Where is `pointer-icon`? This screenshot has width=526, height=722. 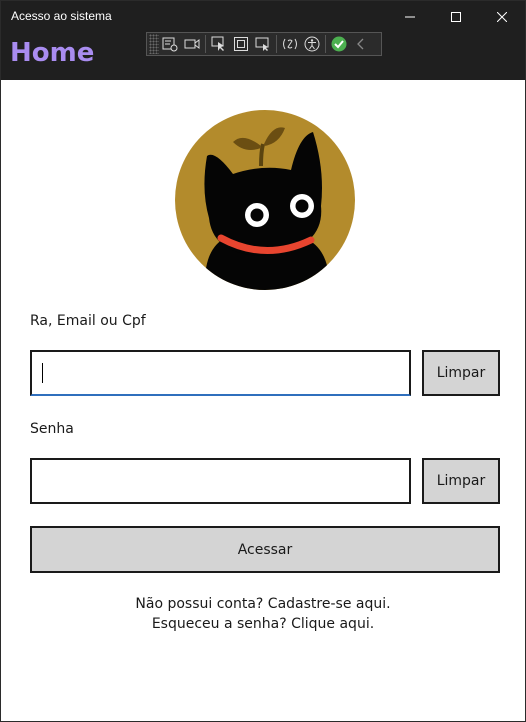
pointer-icon is located at coordinates (219, 44).